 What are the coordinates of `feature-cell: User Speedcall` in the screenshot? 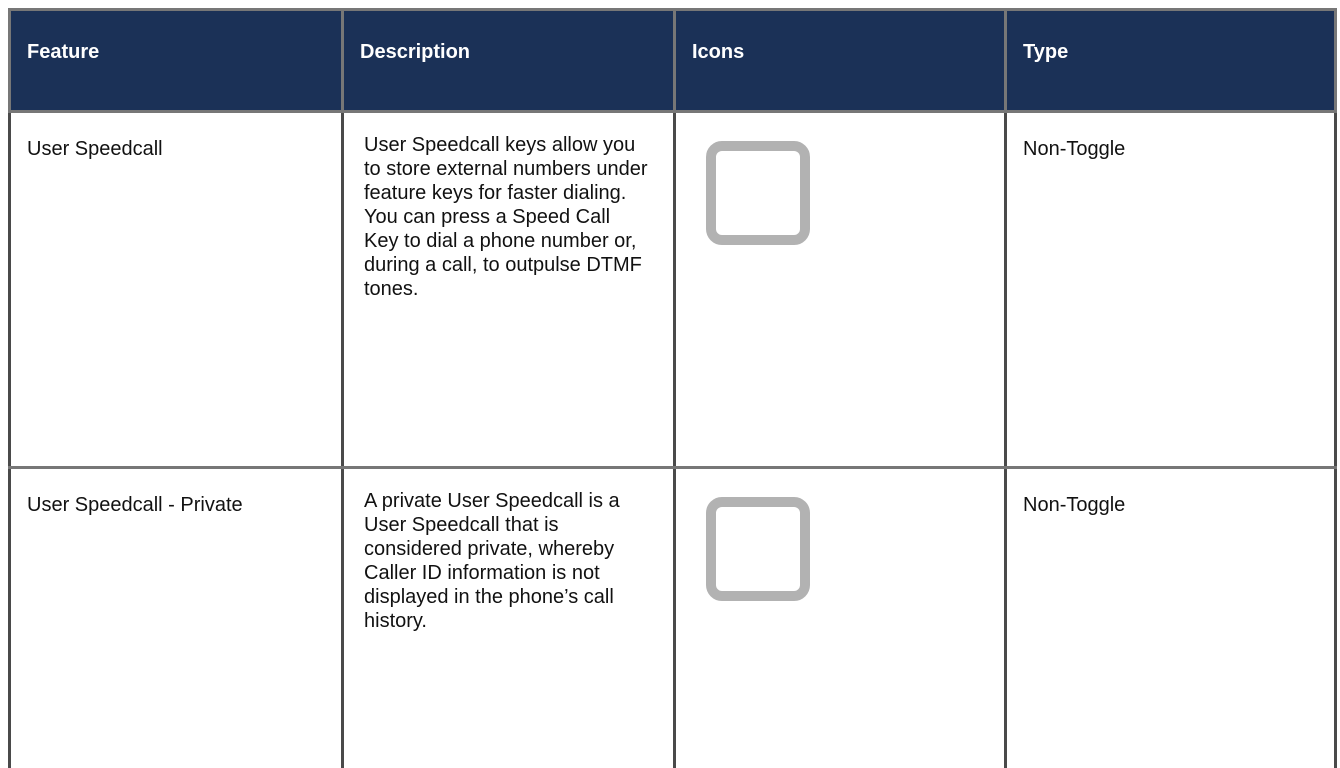 It's located at (175, 290).